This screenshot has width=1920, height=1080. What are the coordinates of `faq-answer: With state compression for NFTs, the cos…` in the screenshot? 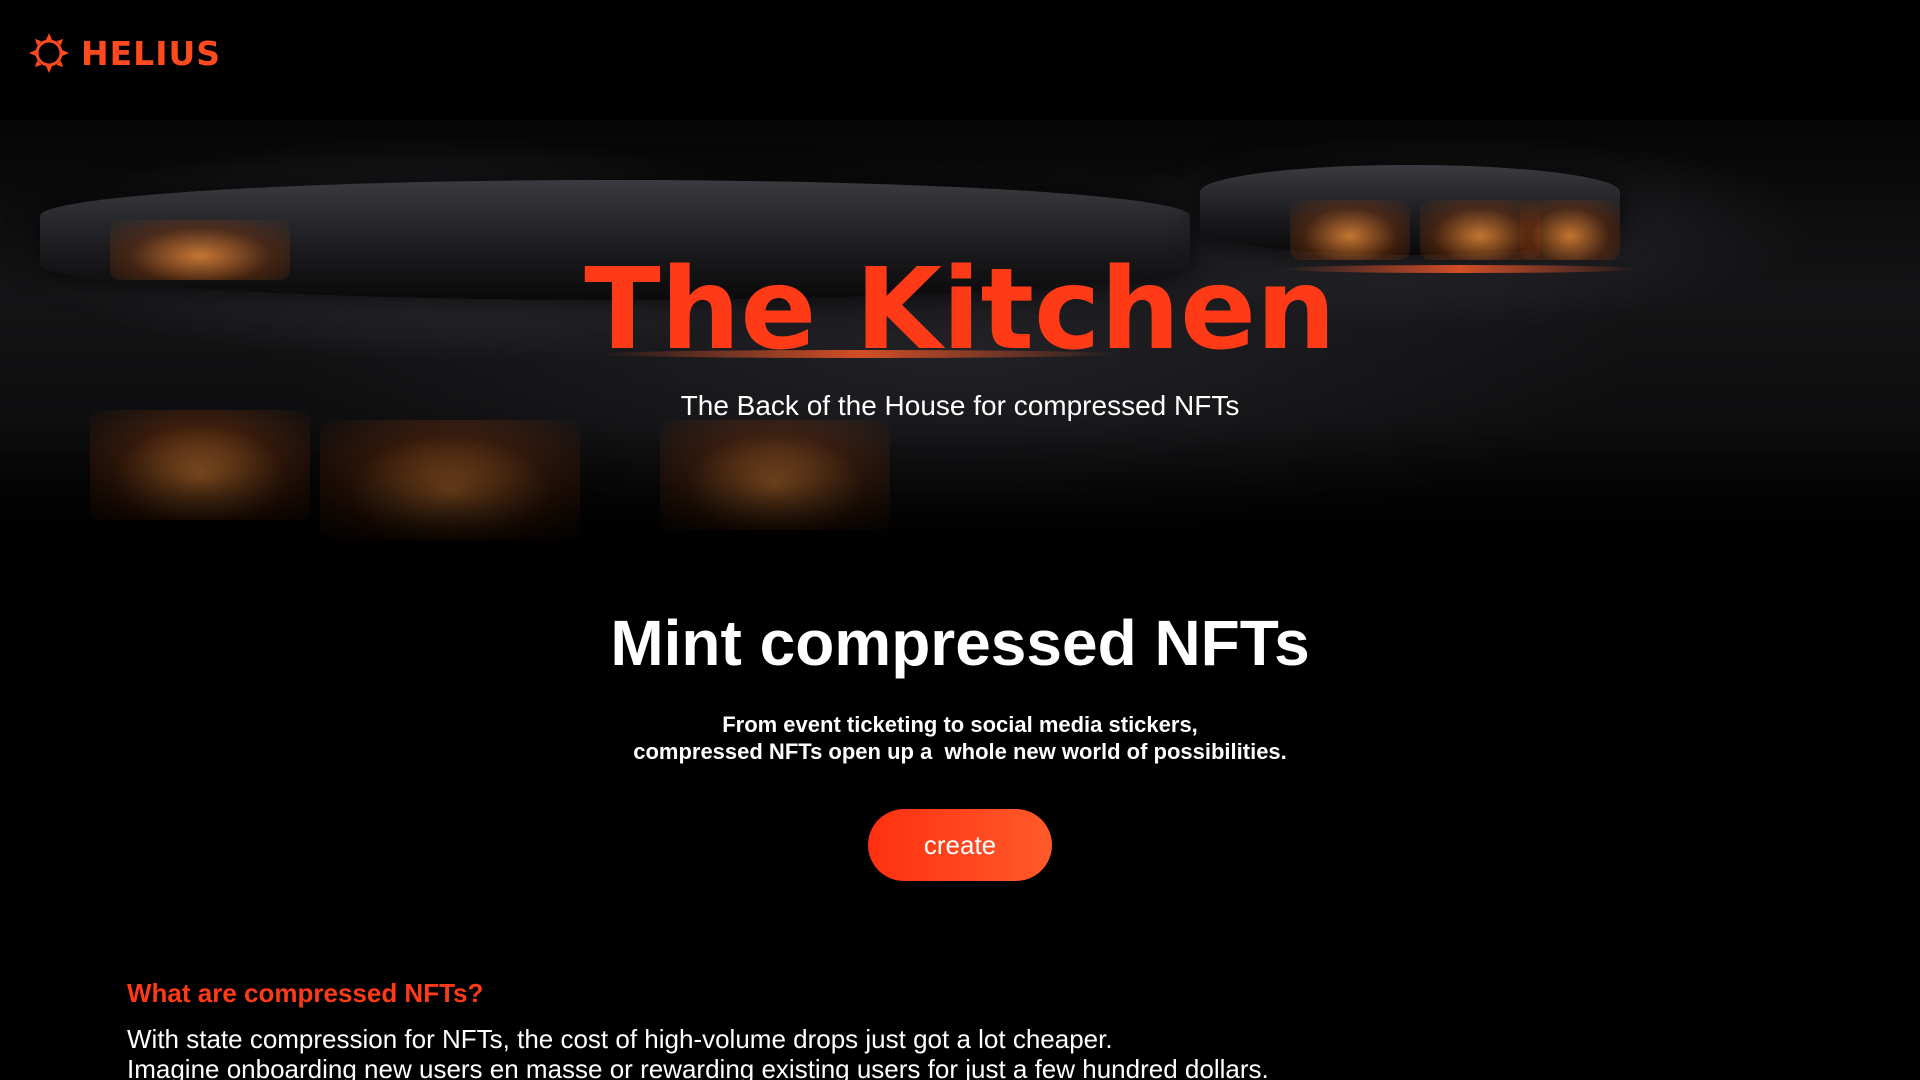 It's located at (827, 1052).